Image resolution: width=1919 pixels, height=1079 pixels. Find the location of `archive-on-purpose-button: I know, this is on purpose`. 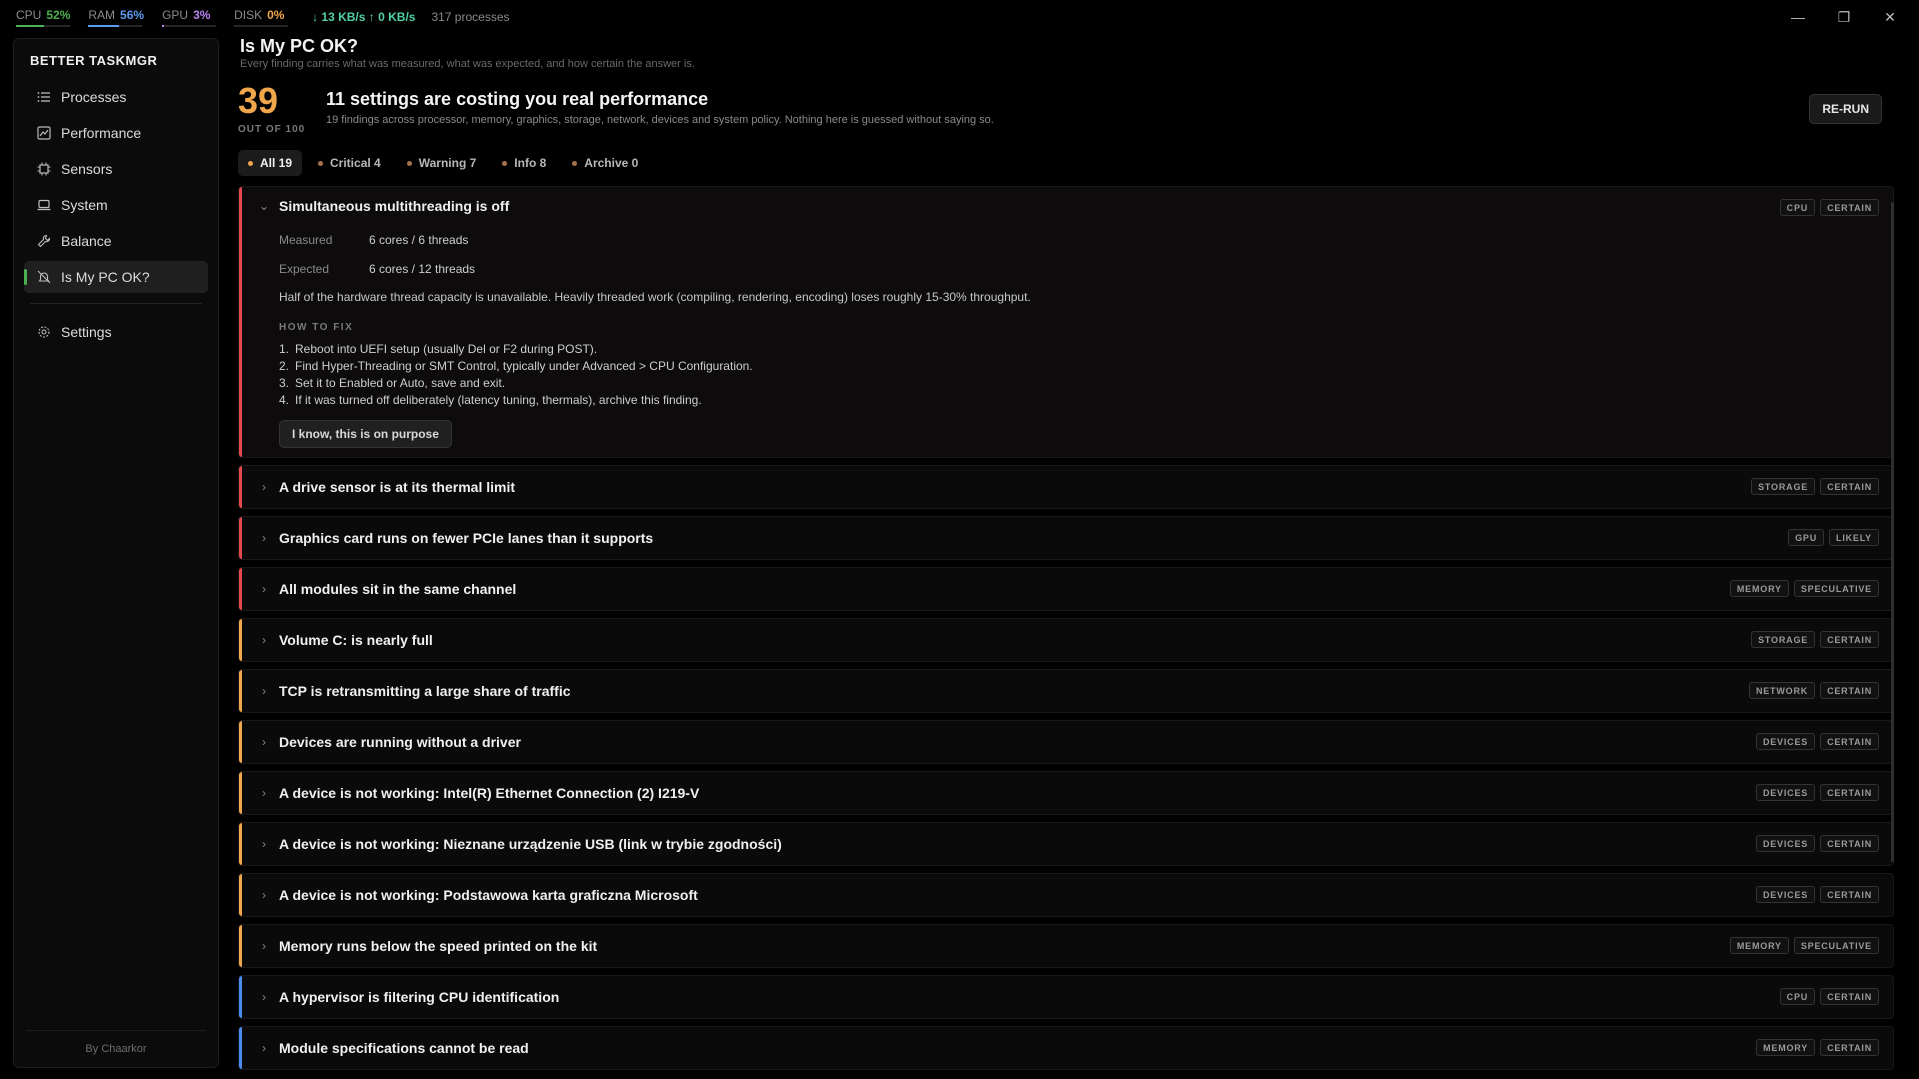

archive-on-purpose-button: I know, this is on purpose is located at coordinates (365, 434).